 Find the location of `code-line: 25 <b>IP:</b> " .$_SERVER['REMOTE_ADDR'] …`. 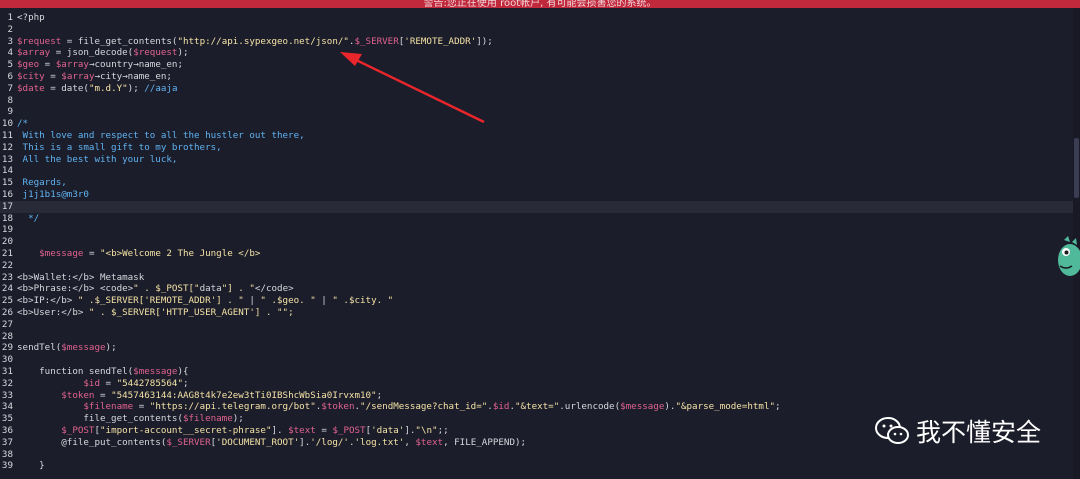

code-line: 25 <b>IP:</b> " .$_SERVER['REMOTE_ADDR'] … is located at coordinates (536, 301).